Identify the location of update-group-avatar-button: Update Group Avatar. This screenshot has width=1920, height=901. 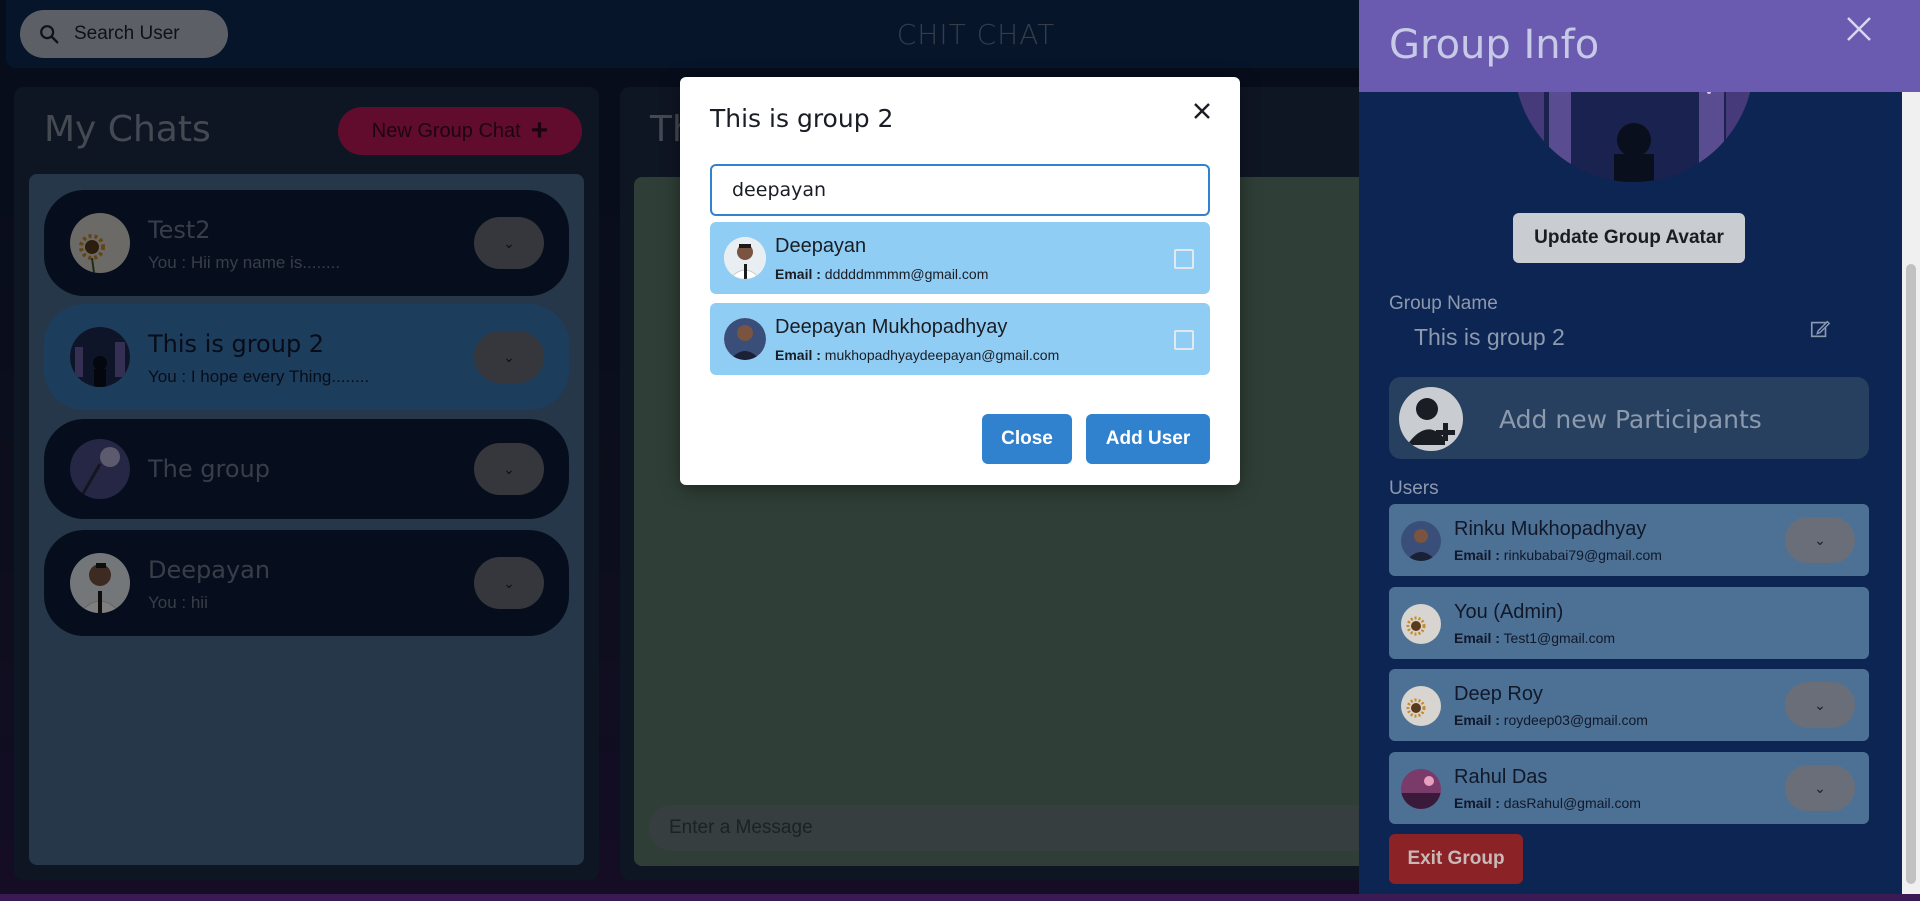
(1629, 238).